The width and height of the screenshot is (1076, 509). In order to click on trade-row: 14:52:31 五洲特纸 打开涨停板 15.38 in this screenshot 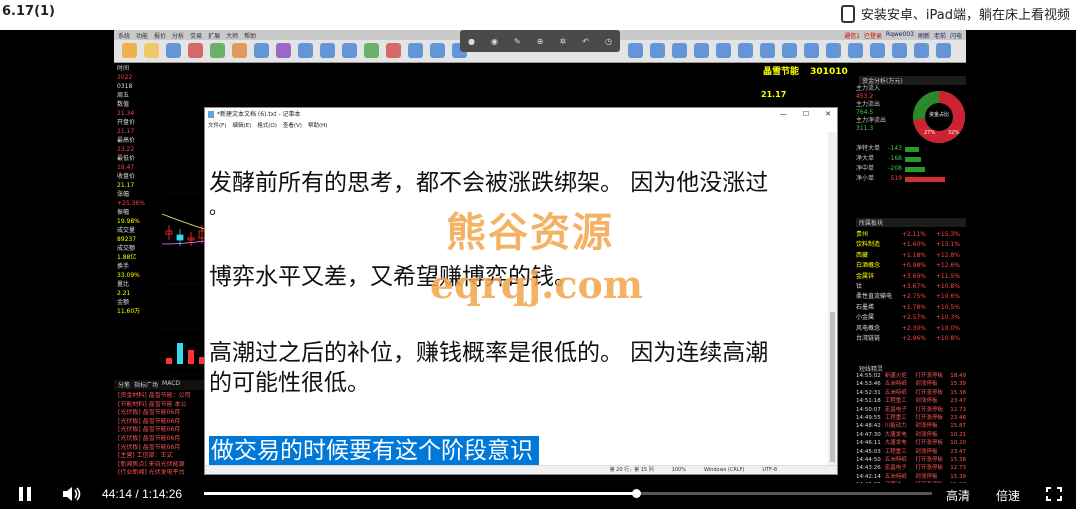, I will do `click(911, 393)`.